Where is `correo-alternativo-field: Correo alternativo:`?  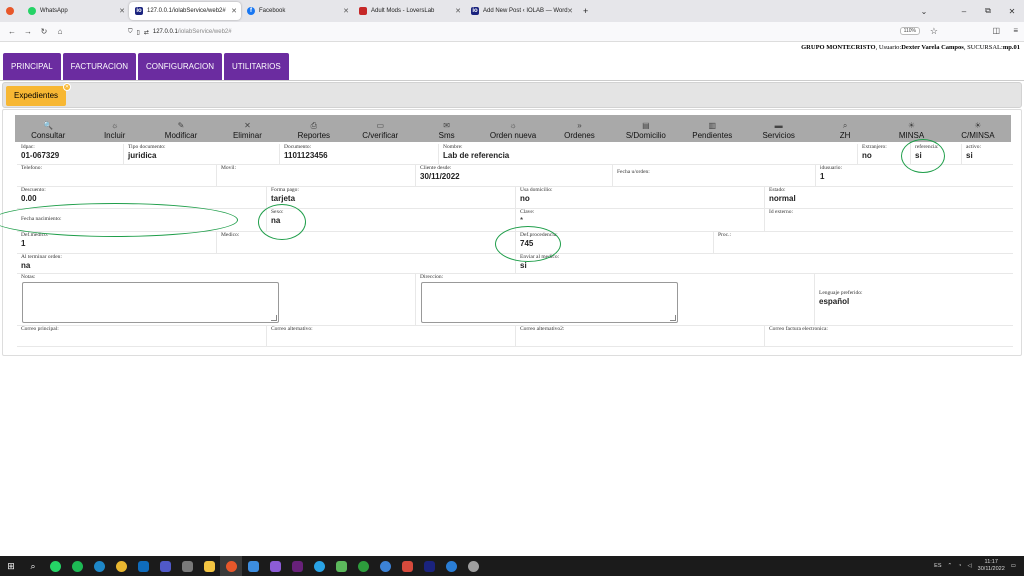
correo-alternativo-field: Correo alternativo: is located at coordinates (390, 336).